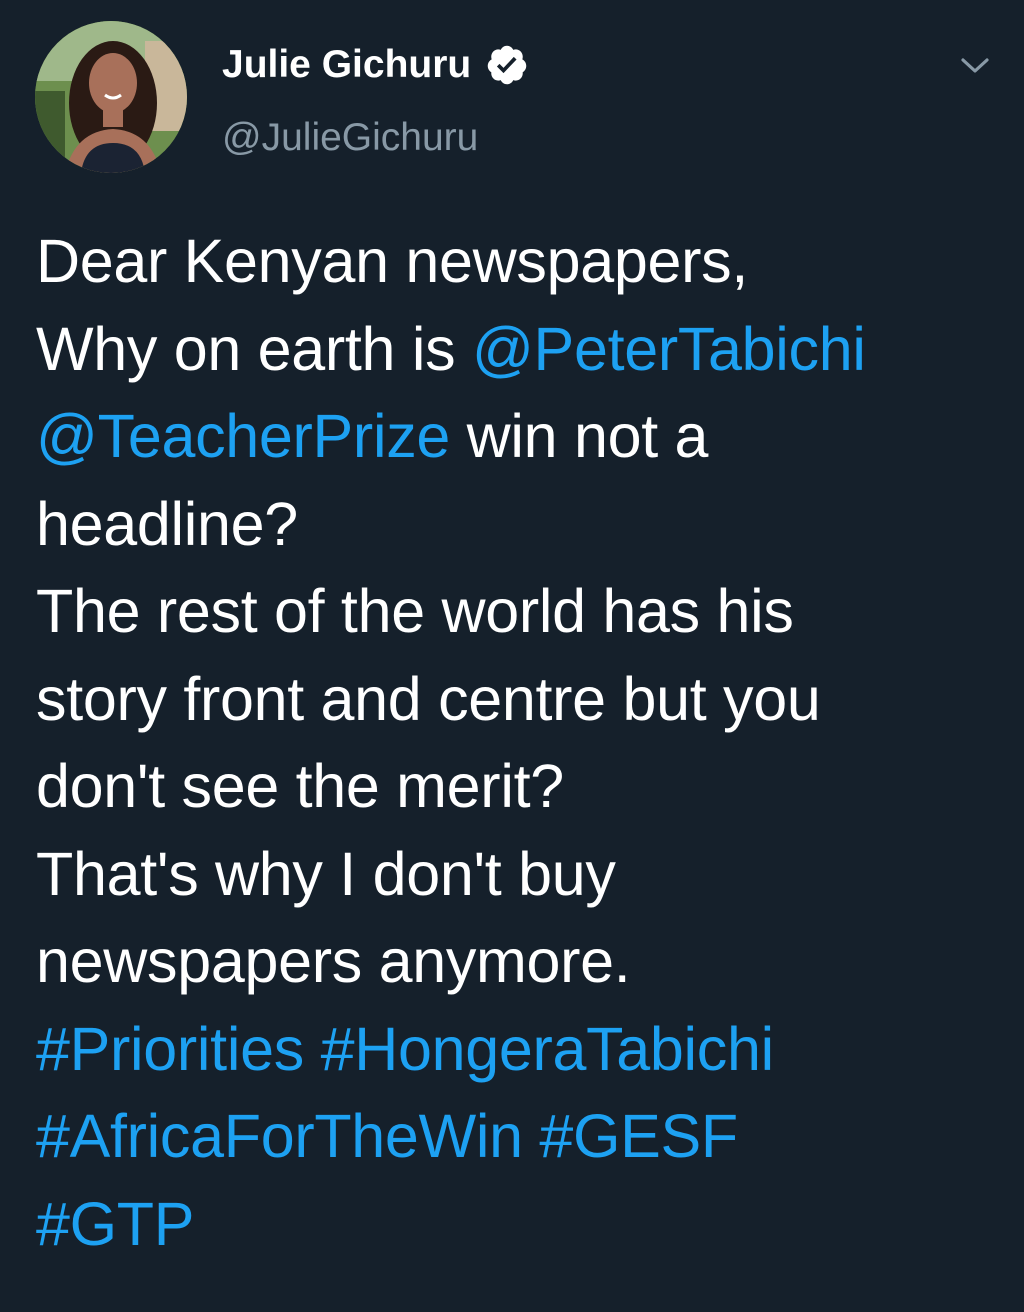 The image size is (1024, 1312). I want to click on avatar, so click(111, 97).